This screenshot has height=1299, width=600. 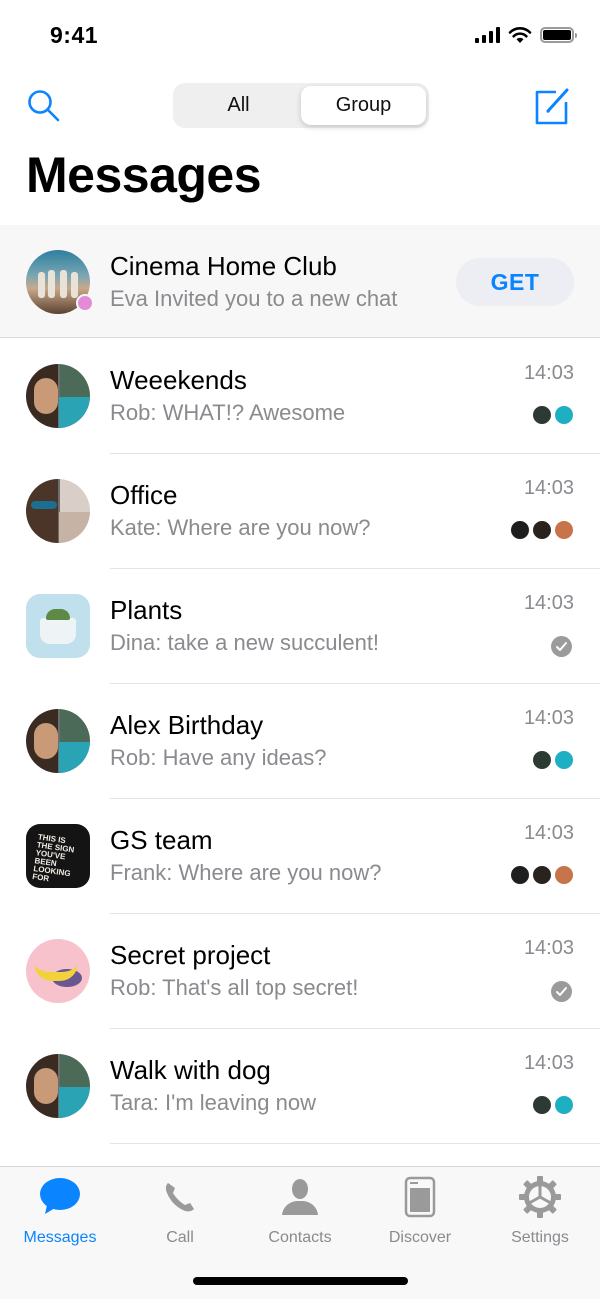 What do you see at coordinates (178, 380) in the screenshot?
I see `chat-title: Weeekends` at bounding box center [178, 380].